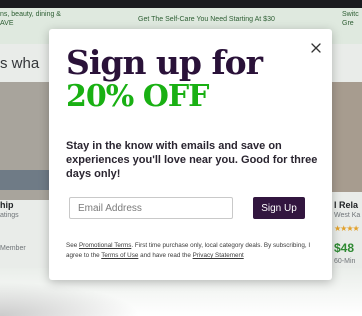 The height and width of the screenshot is (316, 362). Describe the element at coordinates (105, 245) in the screenshot. I see `promotional-terms-link: Promotional Terms` at that location.